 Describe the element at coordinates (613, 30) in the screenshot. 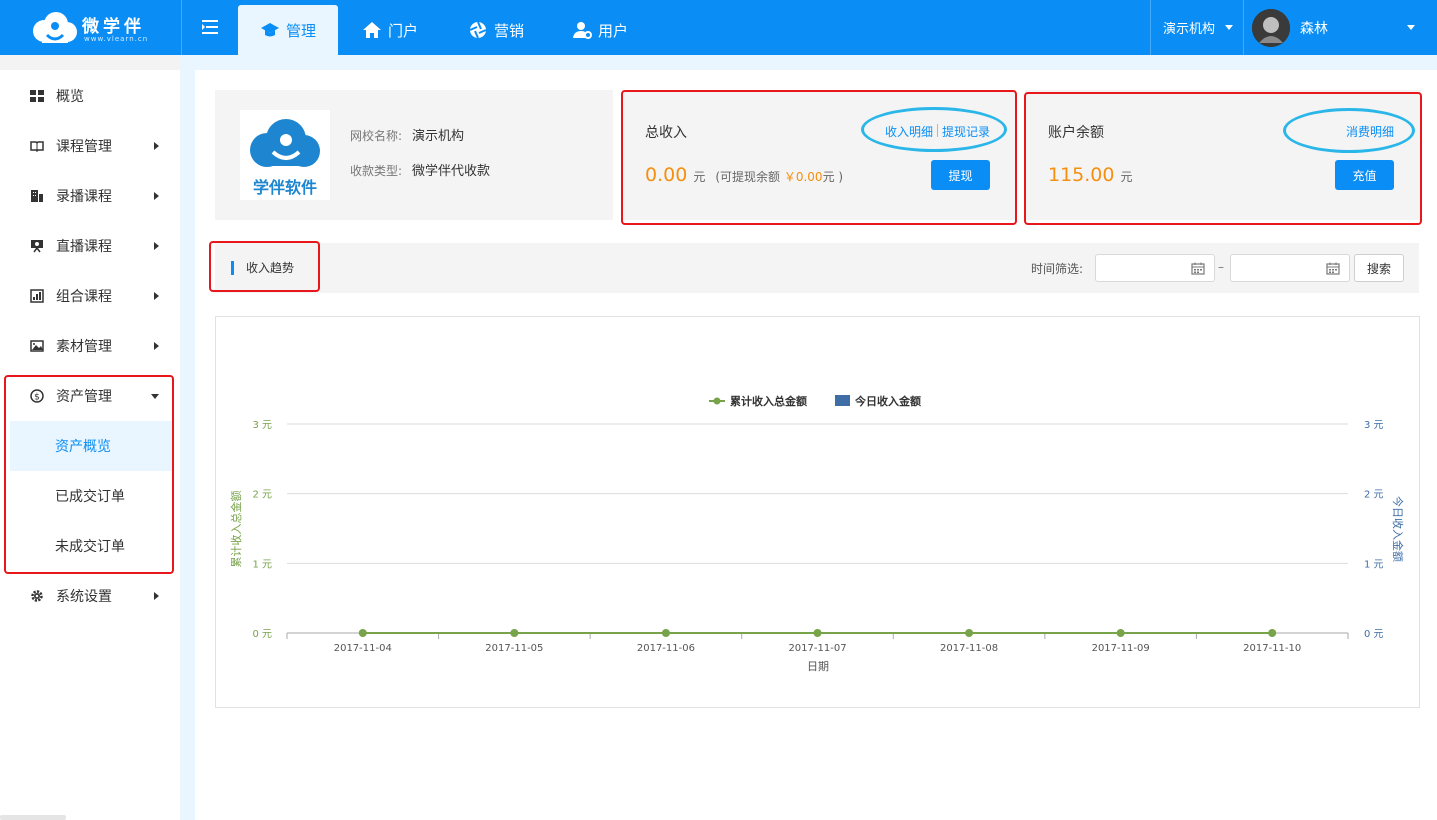

I see `tab-users-label: 用户` at that location.